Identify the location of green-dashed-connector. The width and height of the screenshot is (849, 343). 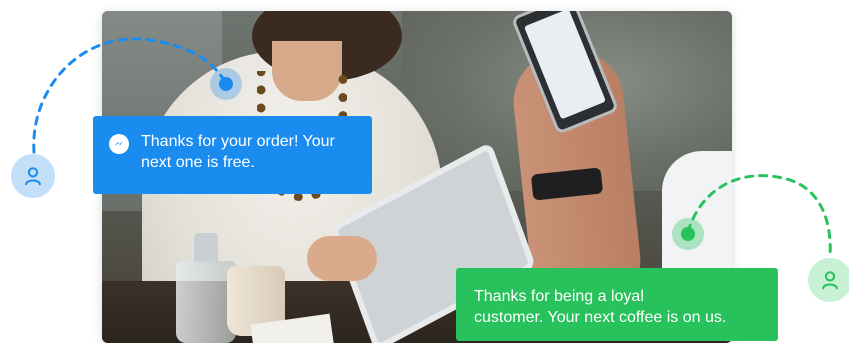
(759, 216).